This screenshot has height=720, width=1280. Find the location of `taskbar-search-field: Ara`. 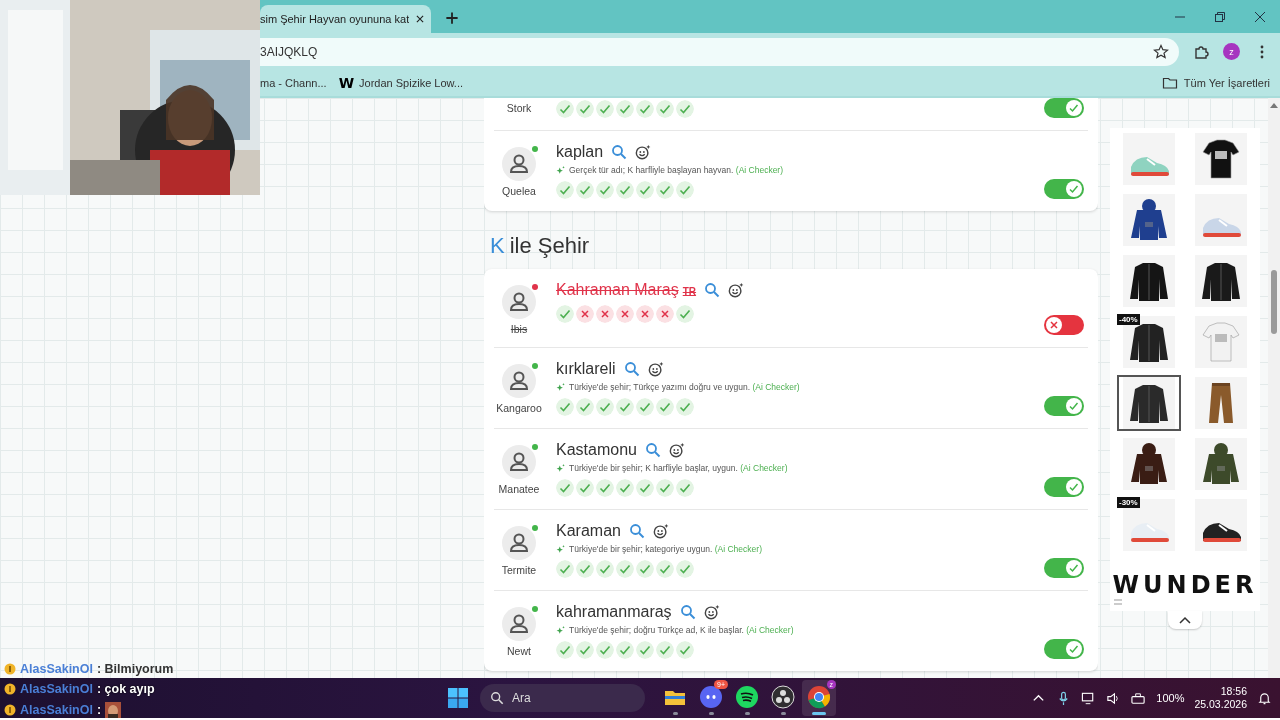

taskbar-search-field: Ara is located at coordinates (562, 698).